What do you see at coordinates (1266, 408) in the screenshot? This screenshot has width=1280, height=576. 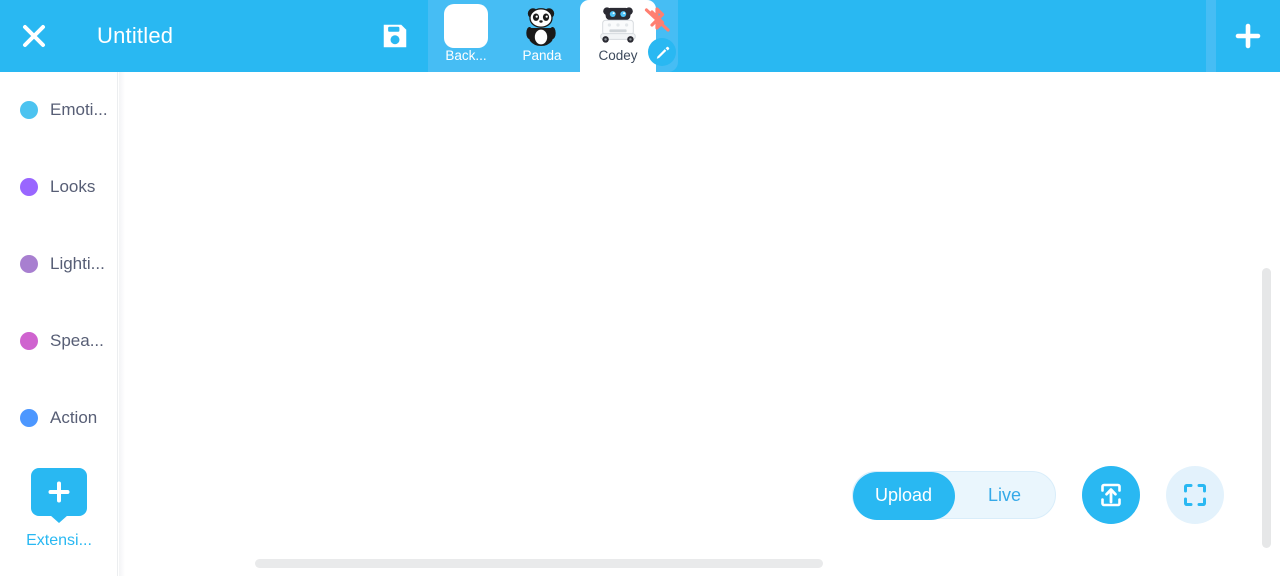 I see `vertical-scrollbar` at bounding box center [1266, 408].